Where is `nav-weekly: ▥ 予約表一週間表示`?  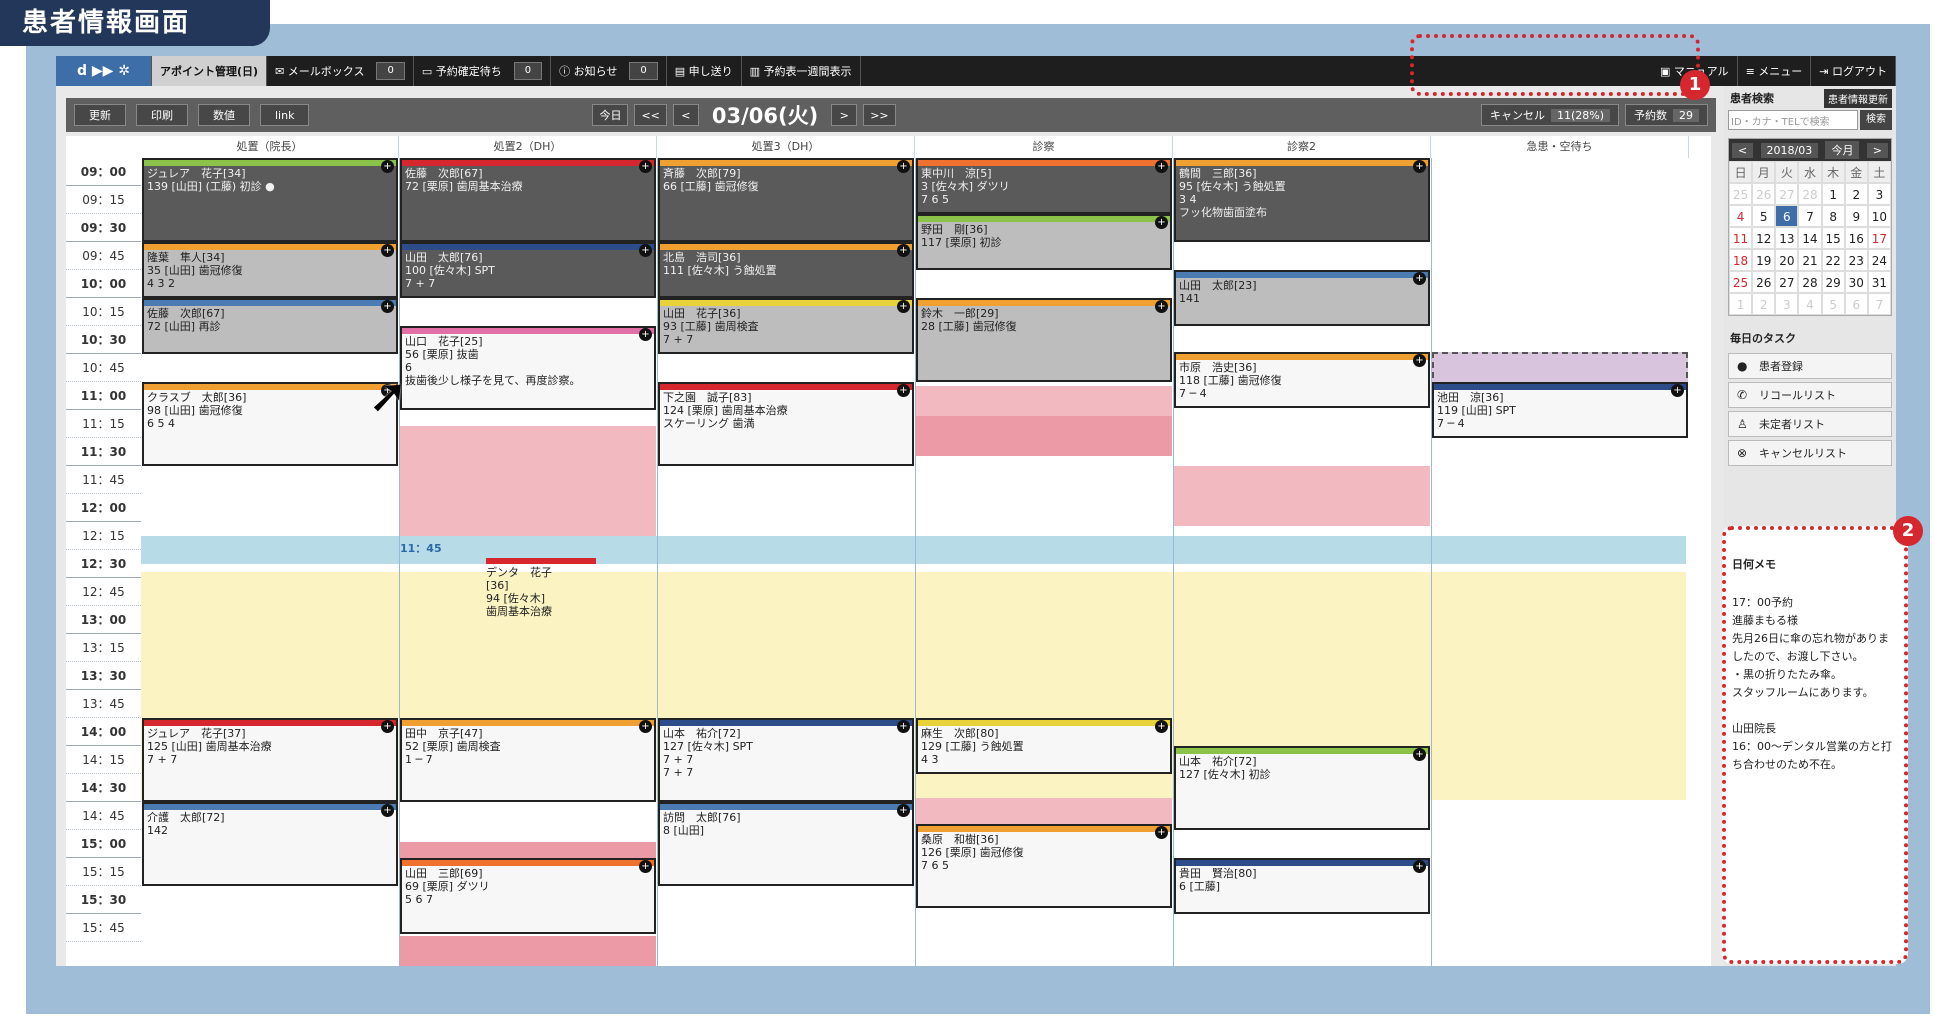
nav-weekly: ▥ 予約表一週間表示 is located at coordinates (801, 71).